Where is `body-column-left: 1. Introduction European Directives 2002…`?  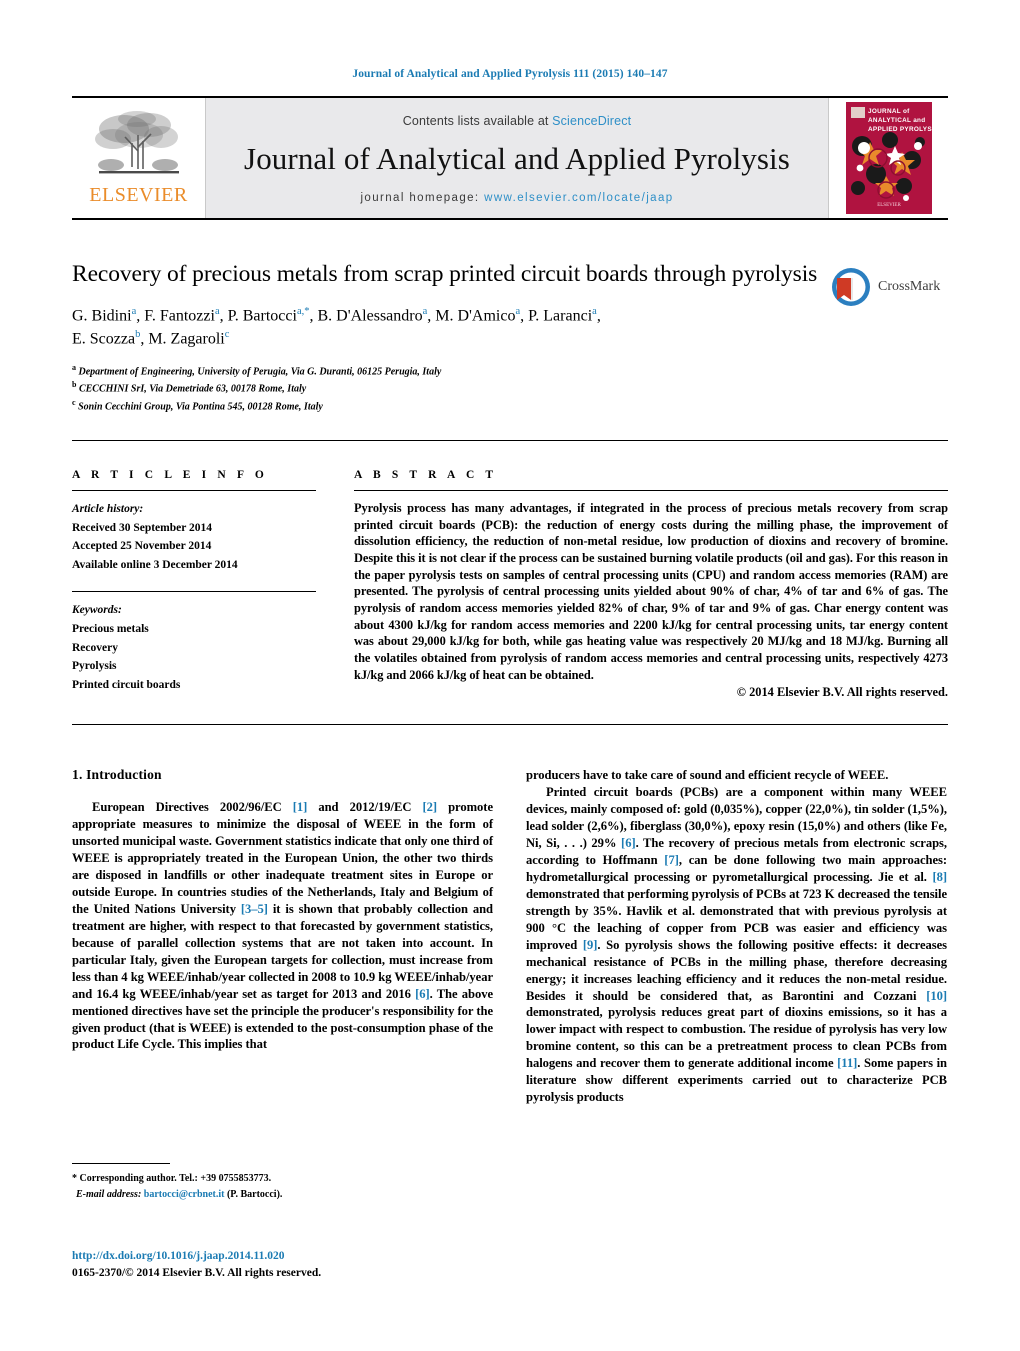
body-column-left: 1. Introduction European Directives 2002… is located at coordinates (282, 936).